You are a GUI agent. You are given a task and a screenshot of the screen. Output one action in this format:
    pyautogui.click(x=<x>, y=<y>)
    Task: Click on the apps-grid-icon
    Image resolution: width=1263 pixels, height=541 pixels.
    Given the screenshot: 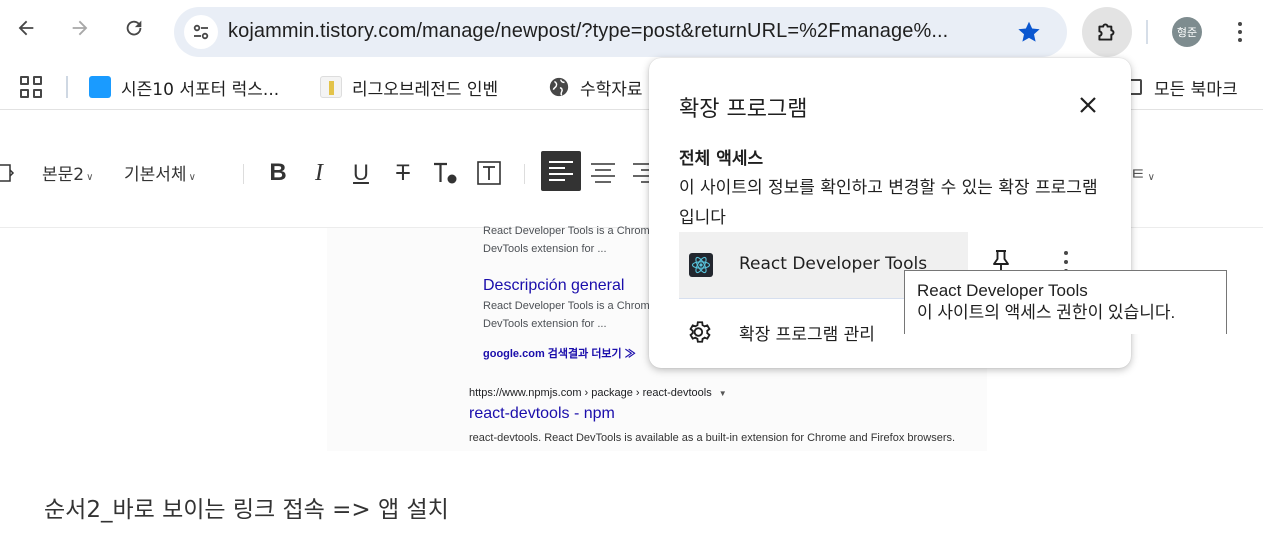 What is the action you would take?
    pyautogui.click(x=31, y=87)
    